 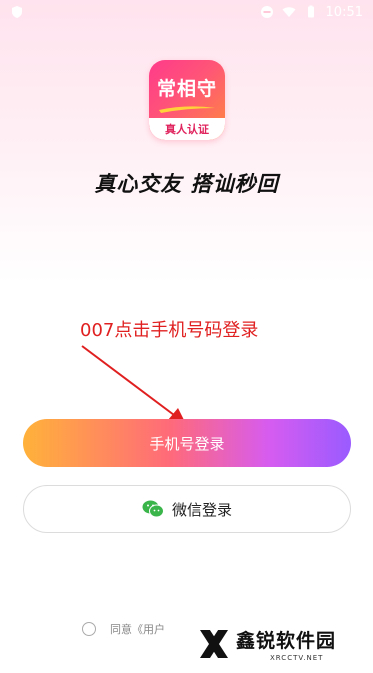 What do you see at coordinates (187, 109) in the screenshot?
I see `swoosh-icon` at bounding box center [187, 109].